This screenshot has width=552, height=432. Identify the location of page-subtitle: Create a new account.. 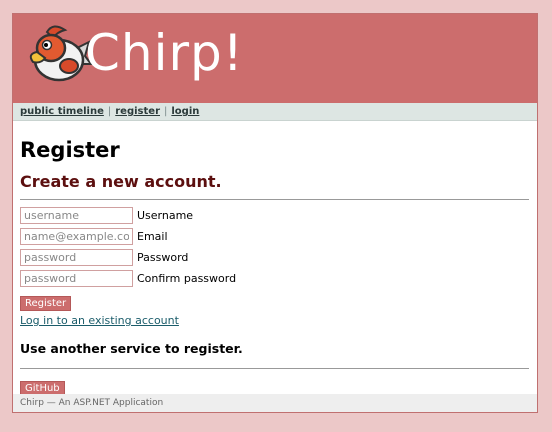
(121, 181).